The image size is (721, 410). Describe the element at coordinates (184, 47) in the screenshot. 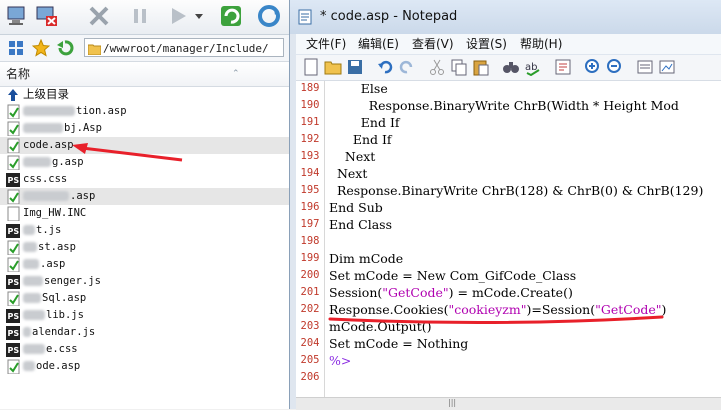

I see `path-input: /wwwroot/manager/Include/` at that location.